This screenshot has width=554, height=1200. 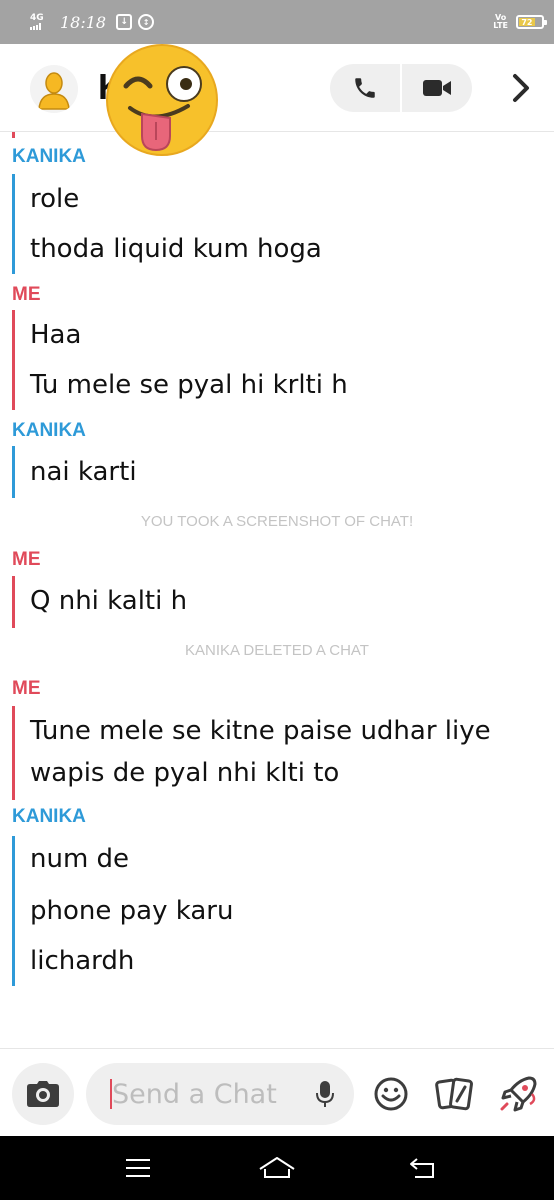 I want to click on smiley-icon, so click(x=391, y=1094).